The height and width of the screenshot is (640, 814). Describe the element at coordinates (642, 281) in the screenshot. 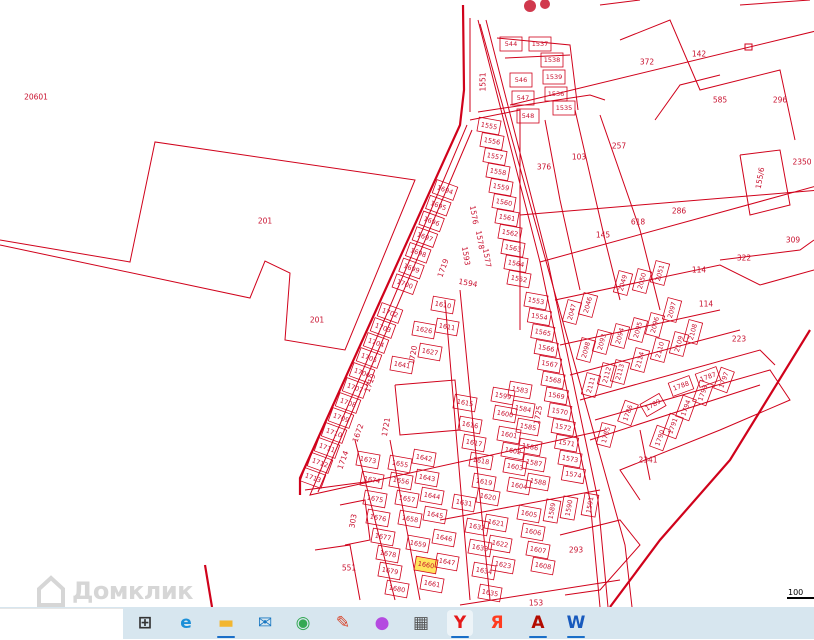

I see `parcel: 2050` at that location.